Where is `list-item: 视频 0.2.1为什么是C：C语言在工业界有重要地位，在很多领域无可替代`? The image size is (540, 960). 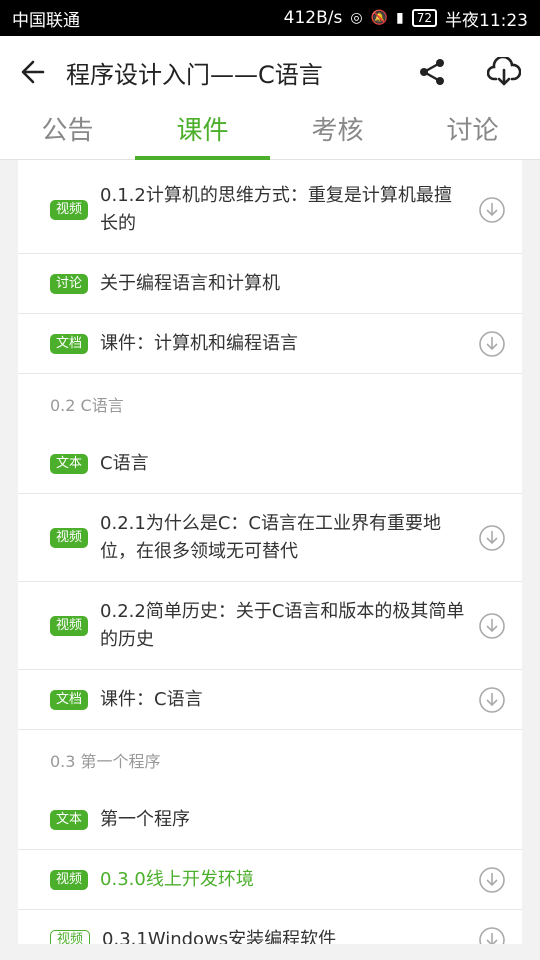 list-item: 视频 0.2.1为什么是C：C语言在工业界有重要地位，在很多领域无可替代 is located at coordinates (270, 538).